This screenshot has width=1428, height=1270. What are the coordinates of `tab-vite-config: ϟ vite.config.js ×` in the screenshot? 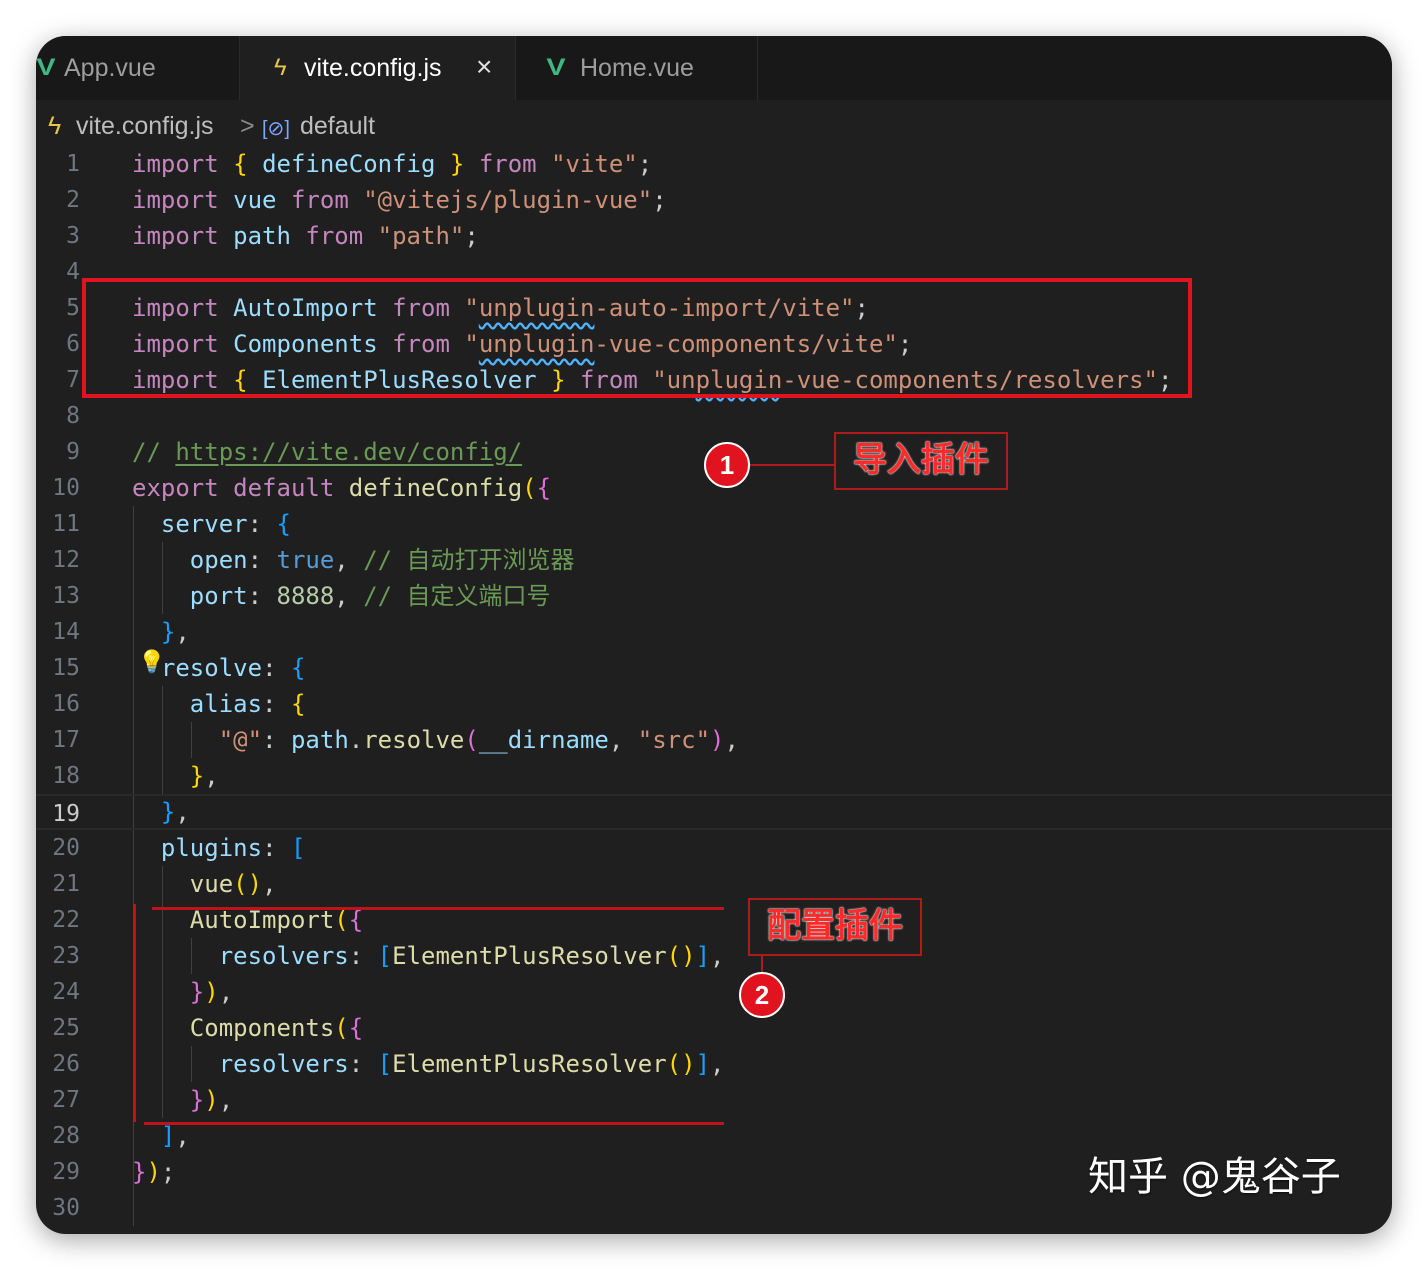 It's located at (378, 68).